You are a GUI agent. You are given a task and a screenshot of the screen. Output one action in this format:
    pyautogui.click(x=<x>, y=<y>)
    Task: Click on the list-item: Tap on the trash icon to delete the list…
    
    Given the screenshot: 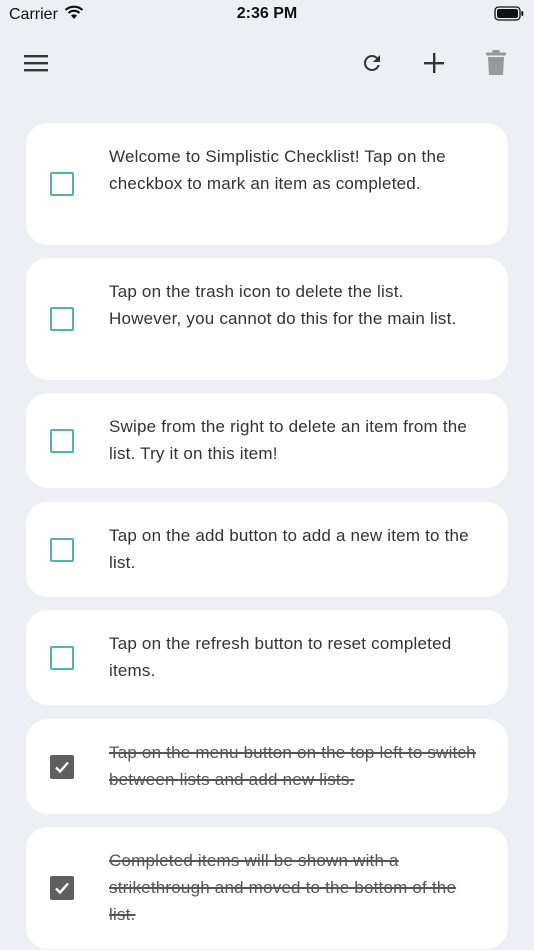 What is the action you would take?
    pyautogui.click(x=267, y=319)
    